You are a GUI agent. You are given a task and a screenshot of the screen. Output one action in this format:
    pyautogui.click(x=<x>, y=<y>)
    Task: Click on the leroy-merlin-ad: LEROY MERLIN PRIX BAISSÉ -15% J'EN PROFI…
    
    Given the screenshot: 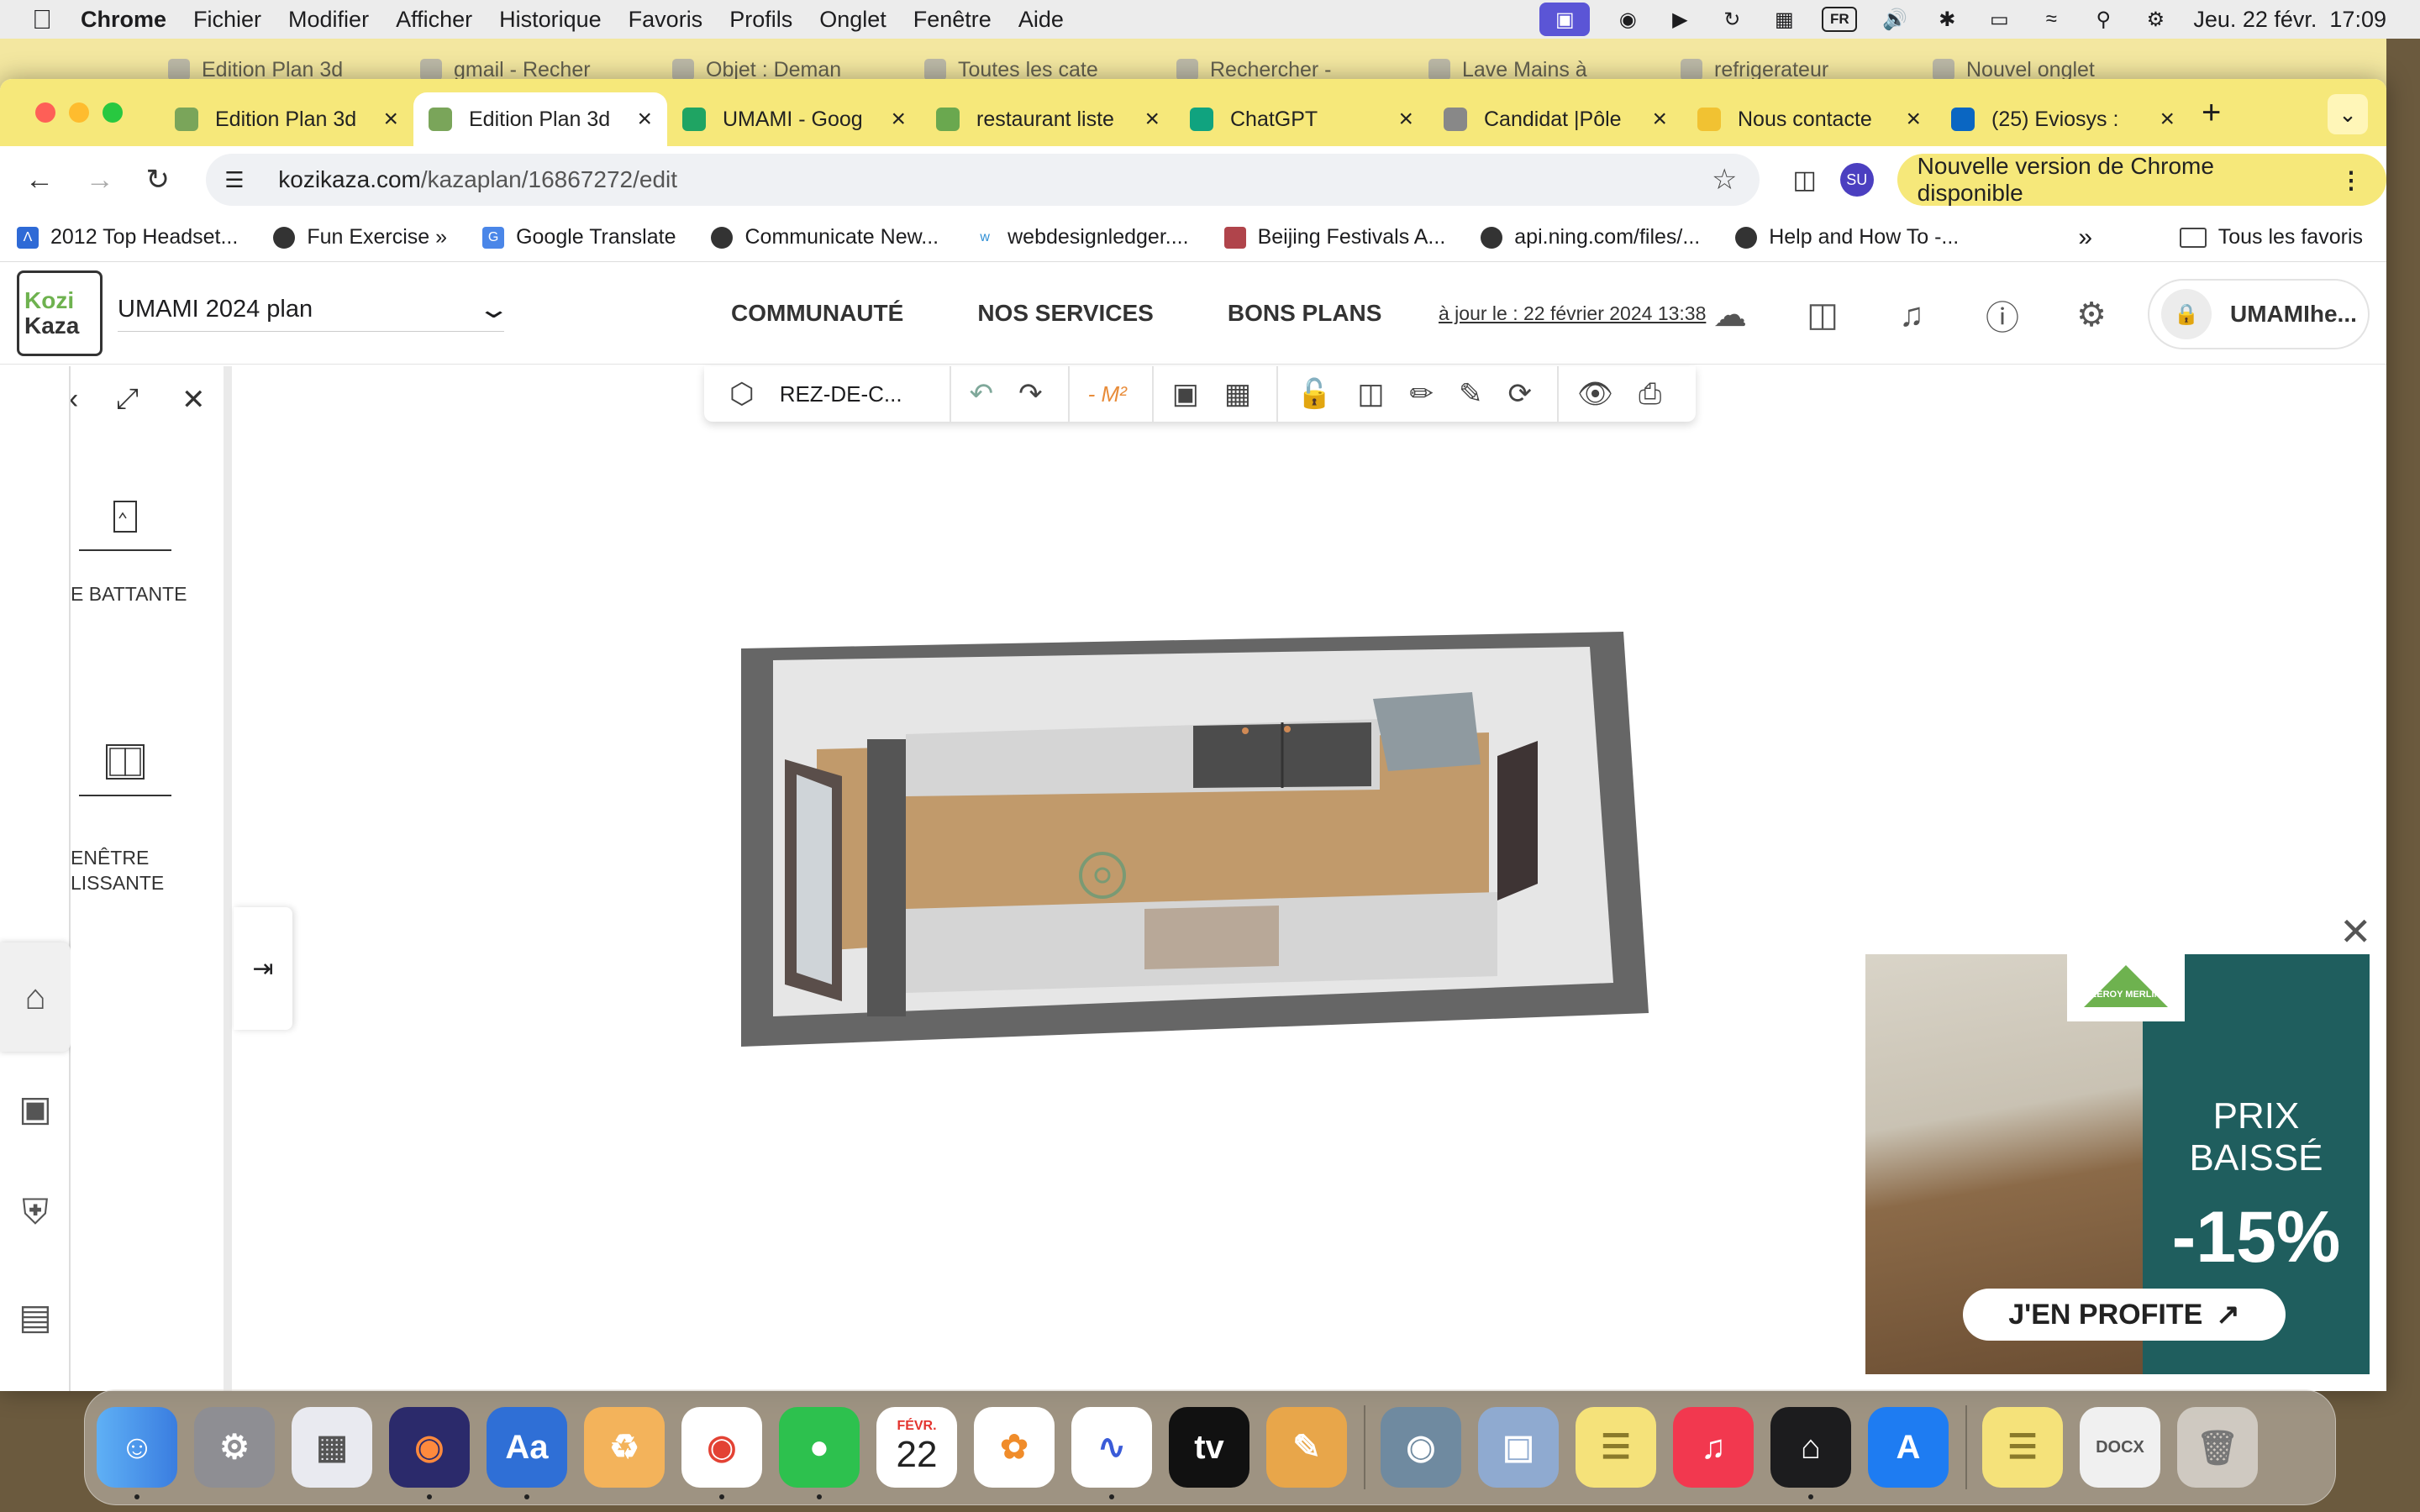 What is the action you would take?
    pyautogui.click(x=2117, y=1164)
    